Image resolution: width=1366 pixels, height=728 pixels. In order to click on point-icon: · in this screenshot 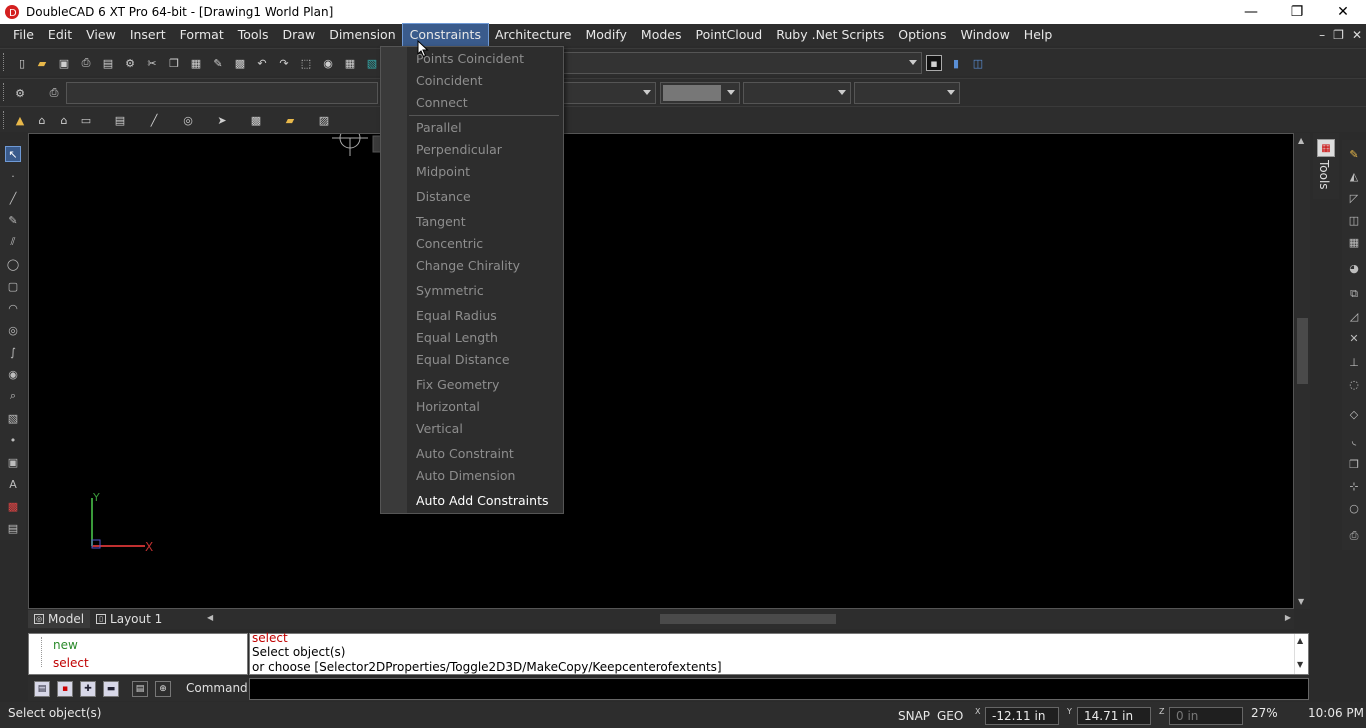, I will do `click(13, 176)`.